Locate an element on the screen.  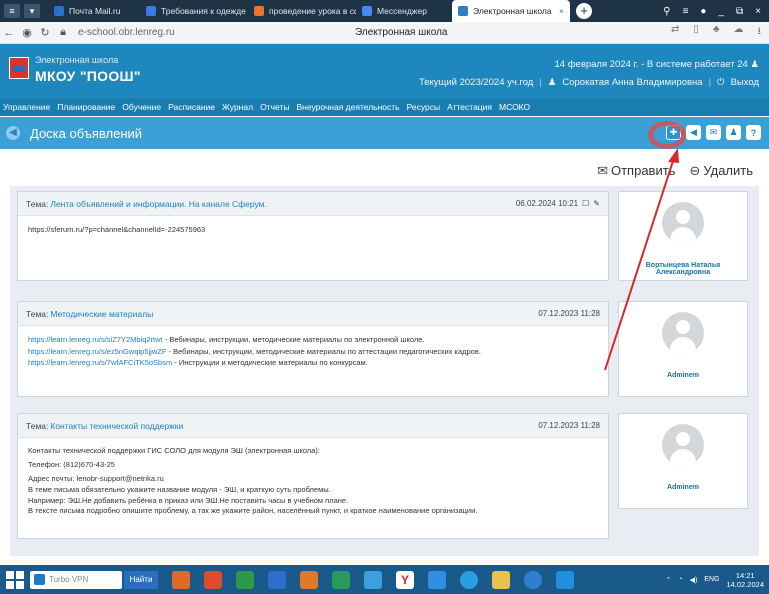
yandex-browser-icon: Y is located at coordinates (405, 579).